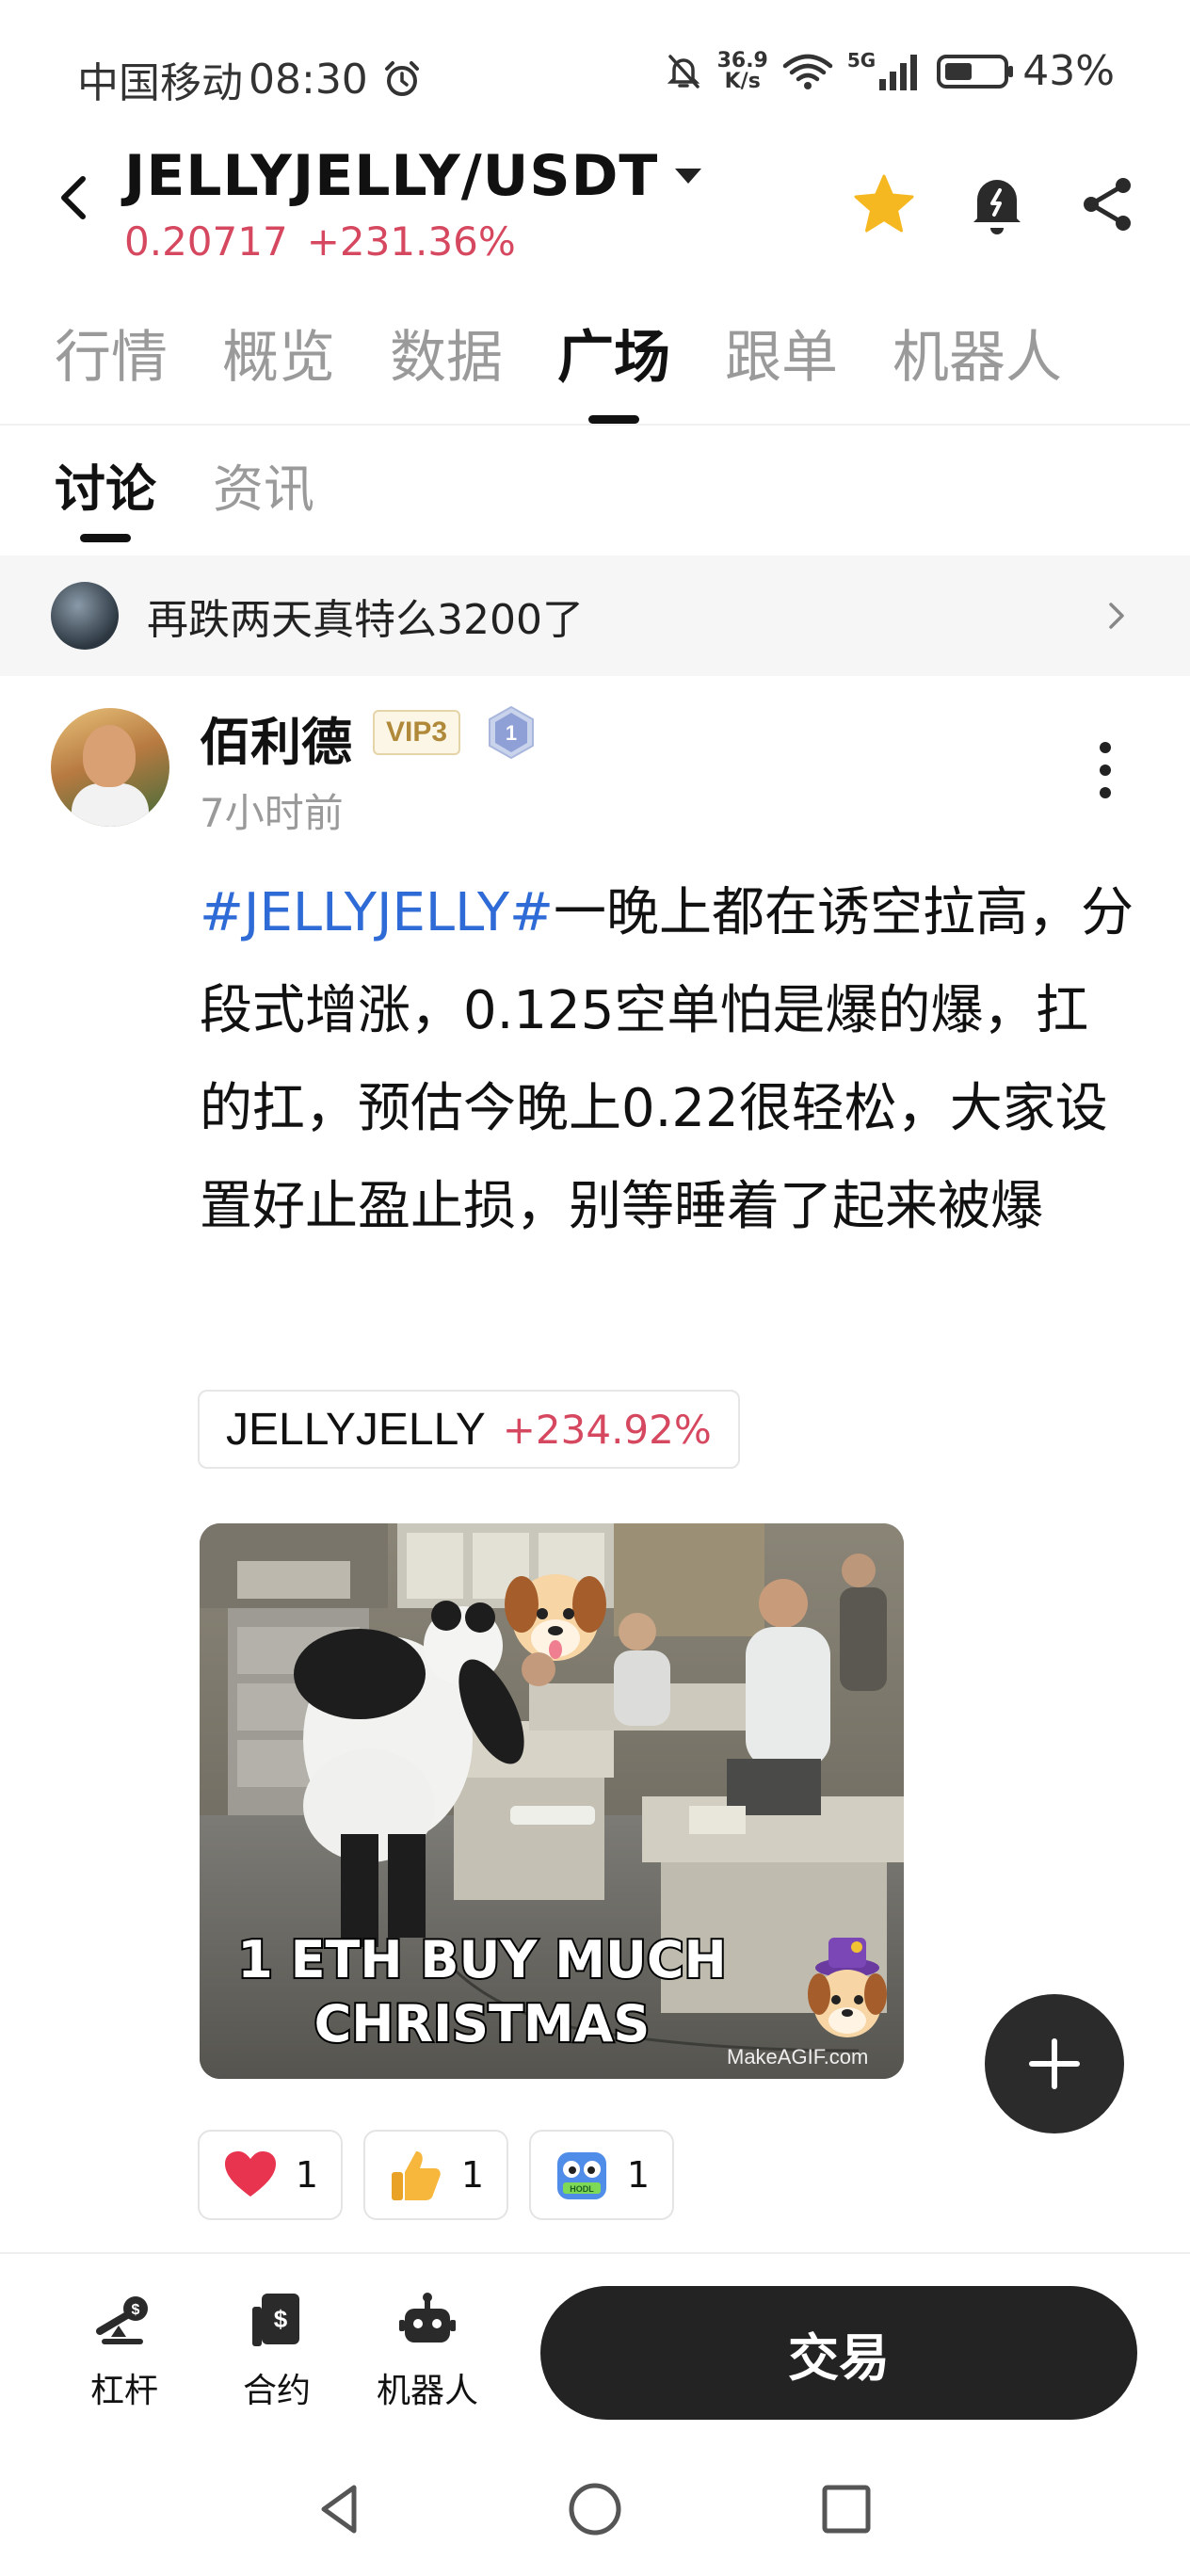  I want to click on reaction-heart: 1, so click(270, 2175).